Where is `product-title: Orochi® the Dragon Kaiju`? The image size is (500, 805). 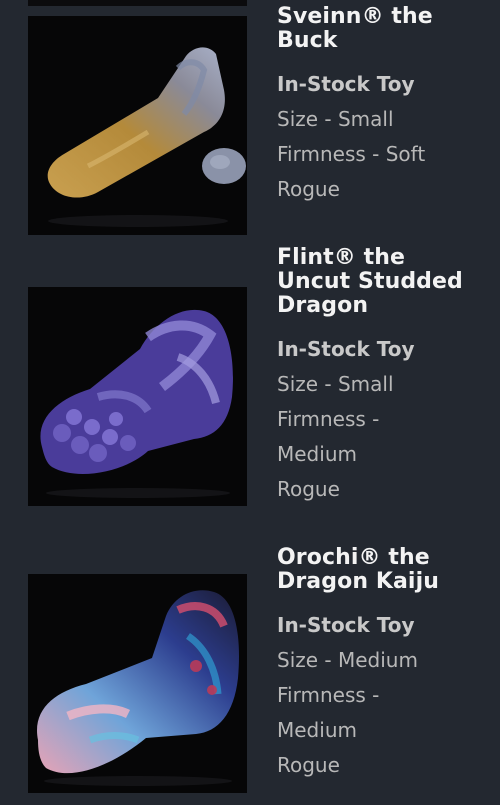
product-title: Orochi® the Dragon Kaiju is located at coordinates (384, 570).